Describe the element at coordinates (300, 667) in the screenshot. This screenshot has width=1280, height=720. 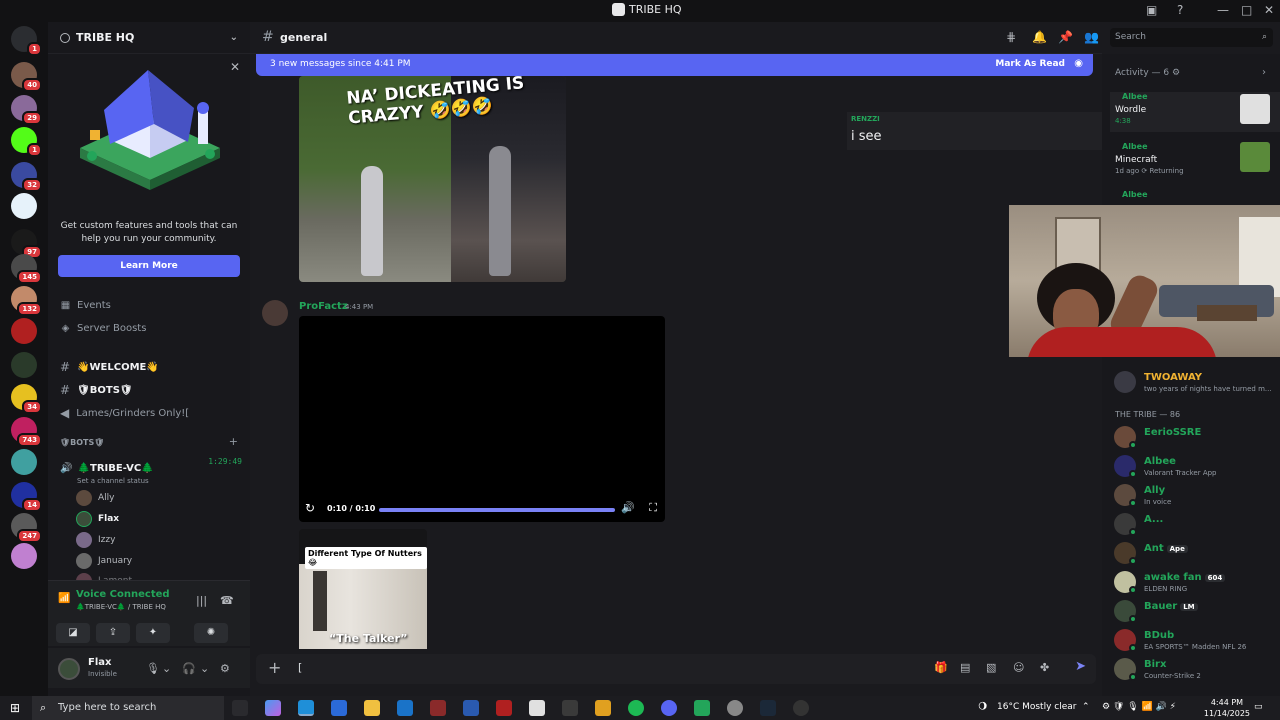
I see `message-input: [` at that location.